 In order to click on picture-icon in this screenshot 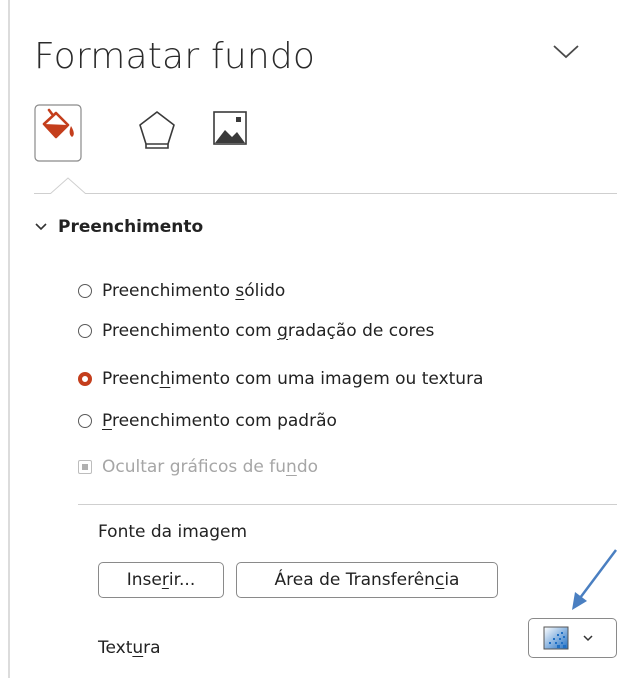, I will do `click(230, 128)`.